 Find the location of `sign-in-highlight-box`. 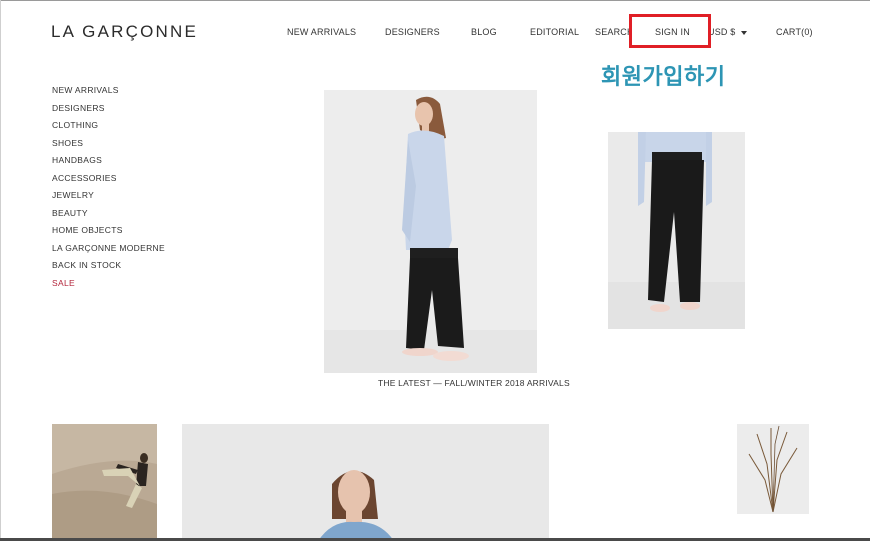

sign-in-highlight-box is located at coordinates (670, 31).